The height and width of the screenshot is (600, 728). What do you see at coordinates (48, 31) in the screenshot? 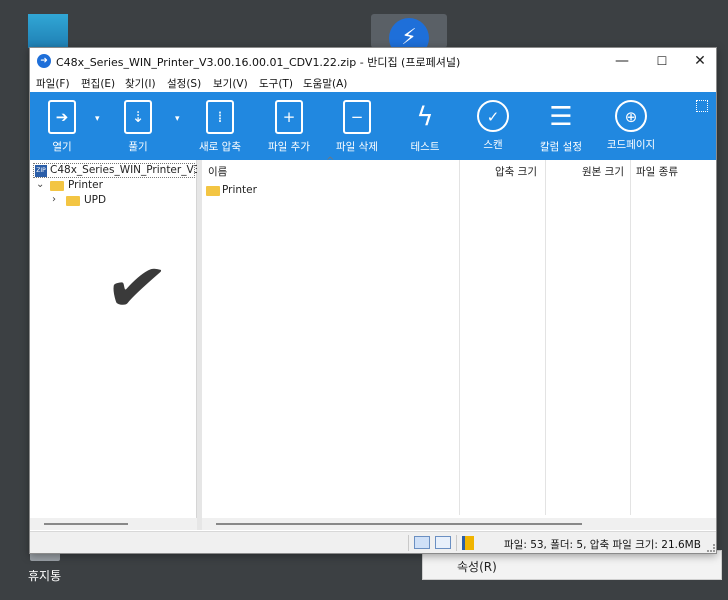
I see `desktop-app-icon` at bounding box center [48, 31].